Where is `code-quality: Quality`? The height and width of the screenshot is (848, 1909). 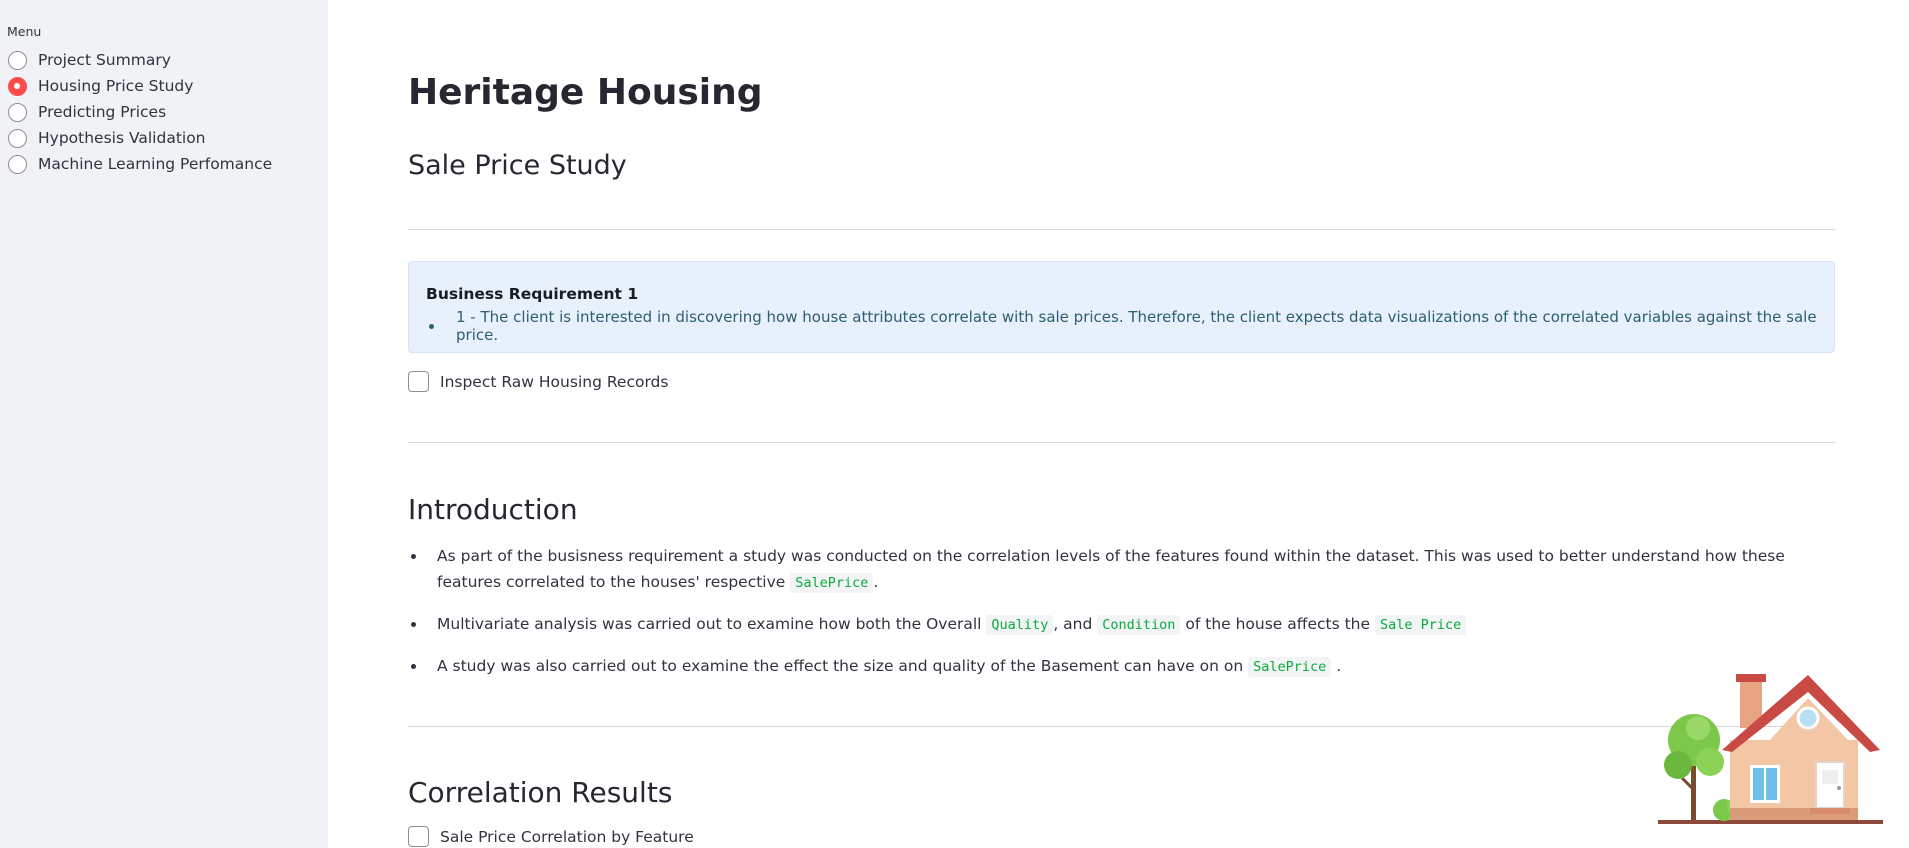
code-quality: Quality is located at coordinates (1020, 625).